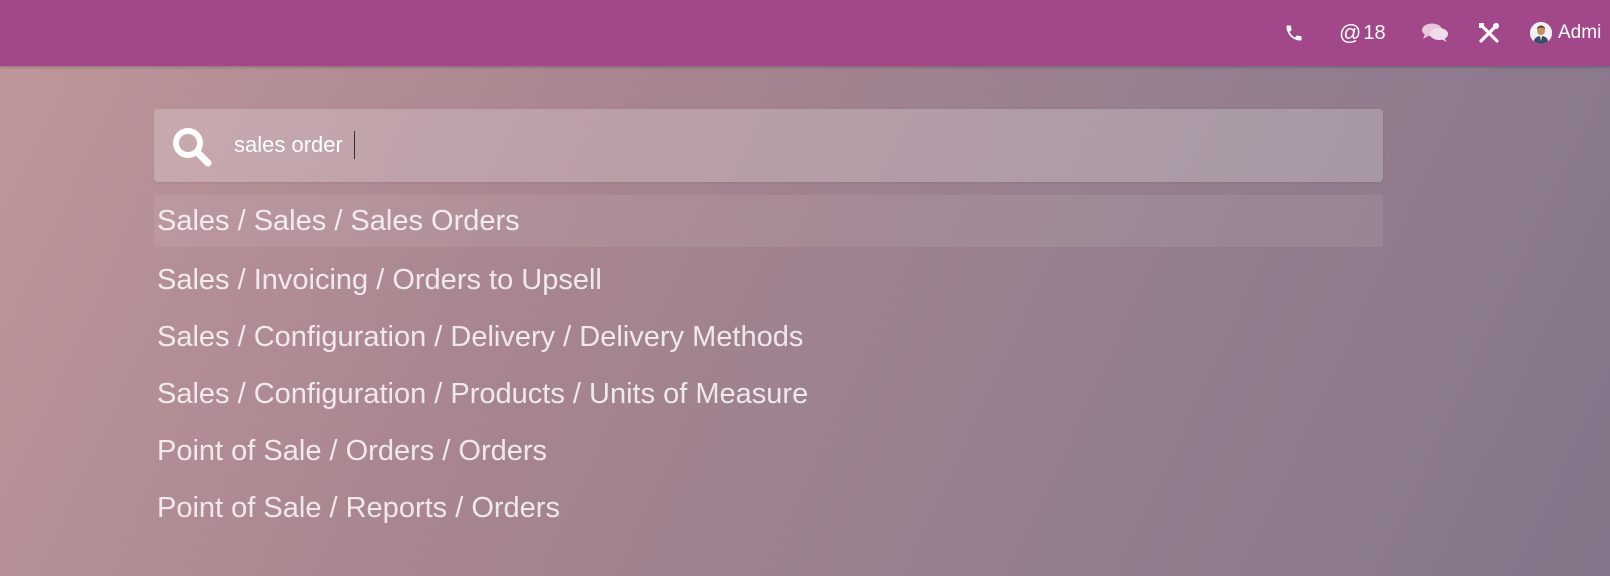 The height and width of the screenshot is (576, 1610). What do you see at coordinates (768, 508) in the screenshot?
I see `result-item-pos-reports-orders: Point of Sale / Reports / Orders` at bounding box center [768, 508].